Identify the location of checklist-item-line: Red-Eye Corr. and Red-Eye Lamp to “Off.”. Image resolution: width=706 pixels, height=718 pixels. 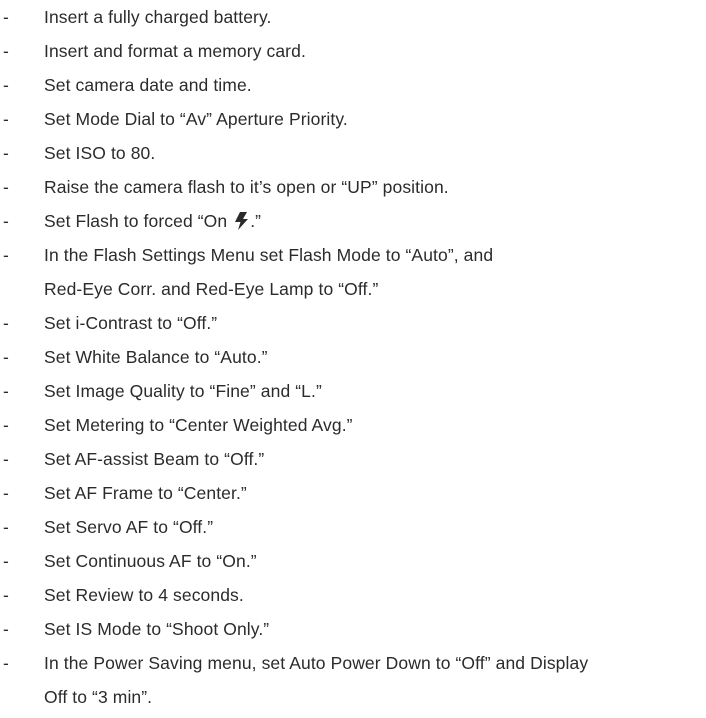
(211, 289).